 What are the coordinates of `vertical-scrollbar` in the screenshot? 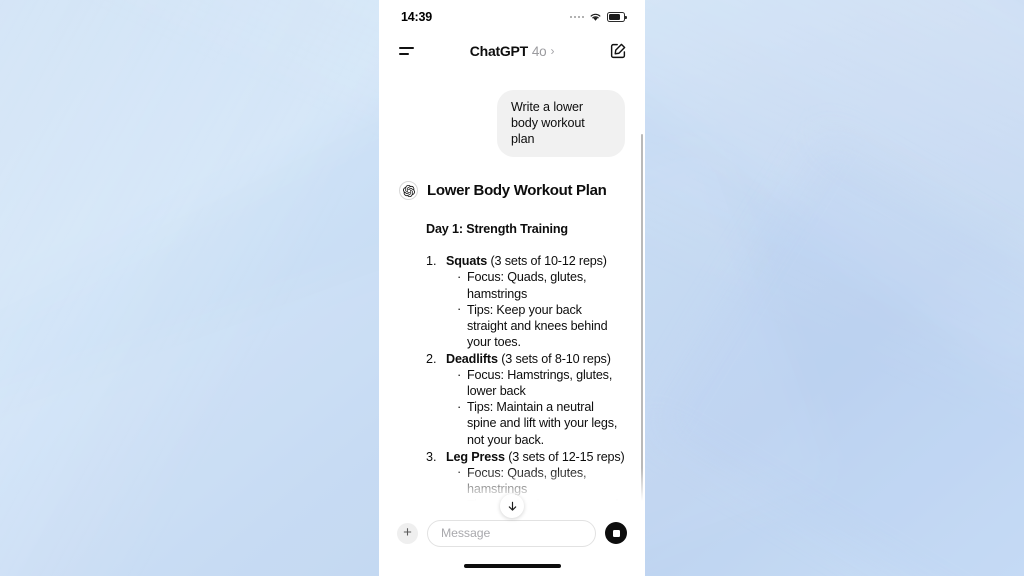 It's located at (641, 322).